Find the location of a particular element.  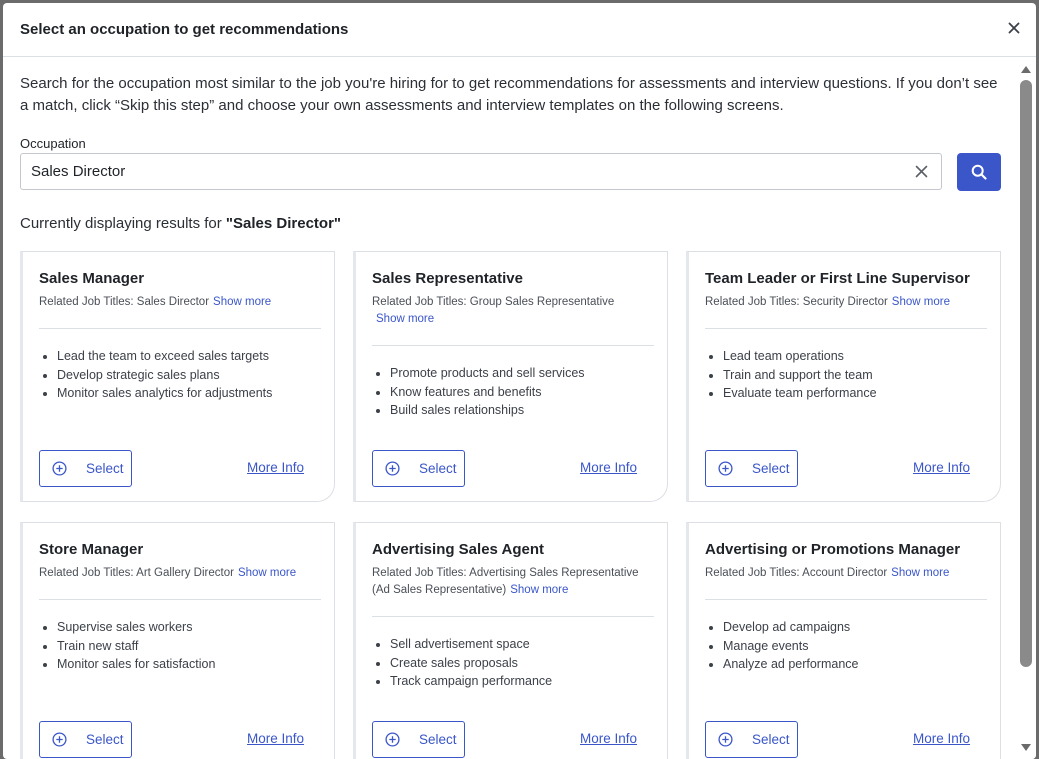

close-icon is located at coordinates (1014, 28).